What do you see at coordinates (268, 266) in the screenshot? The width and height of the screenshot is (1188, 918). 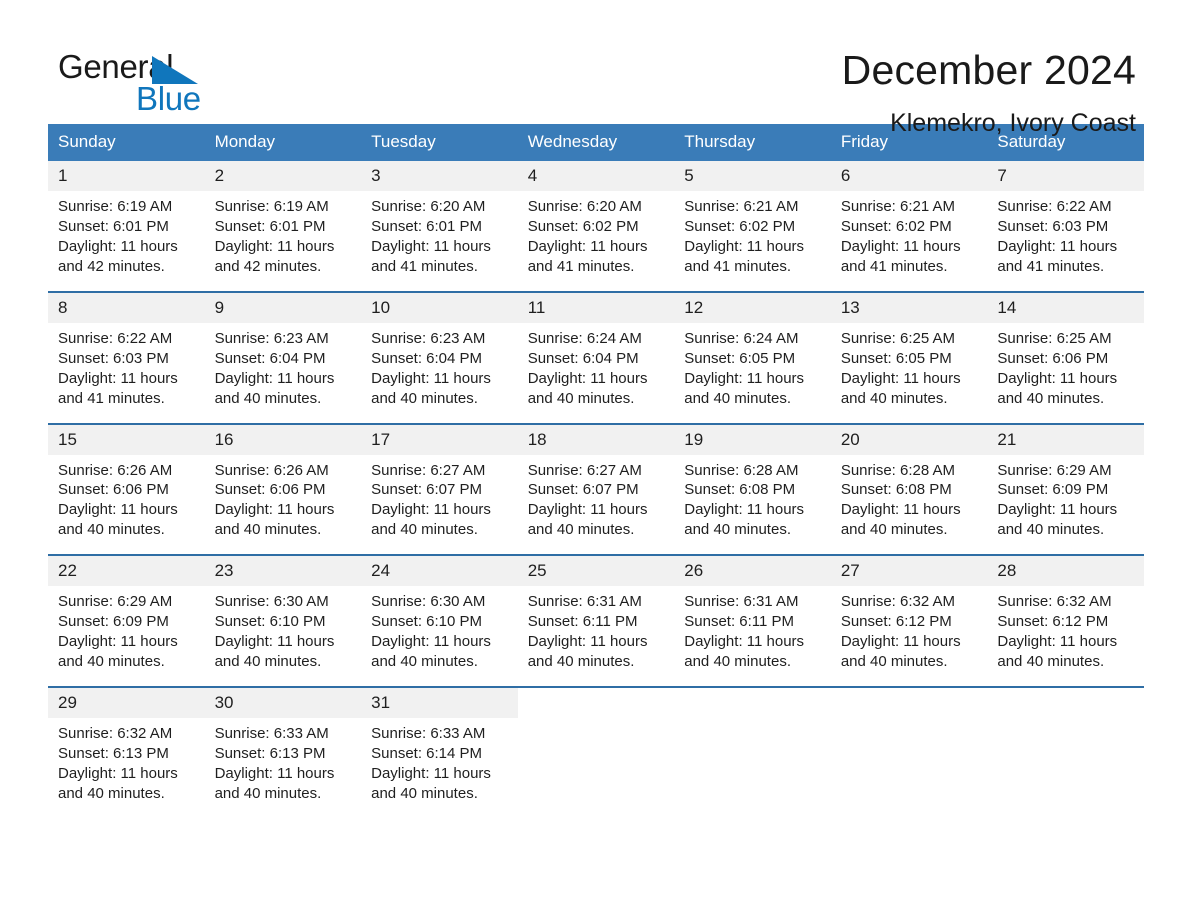 I see `daylight-text: and 42 minutes.` at bounding box center [268, 266].